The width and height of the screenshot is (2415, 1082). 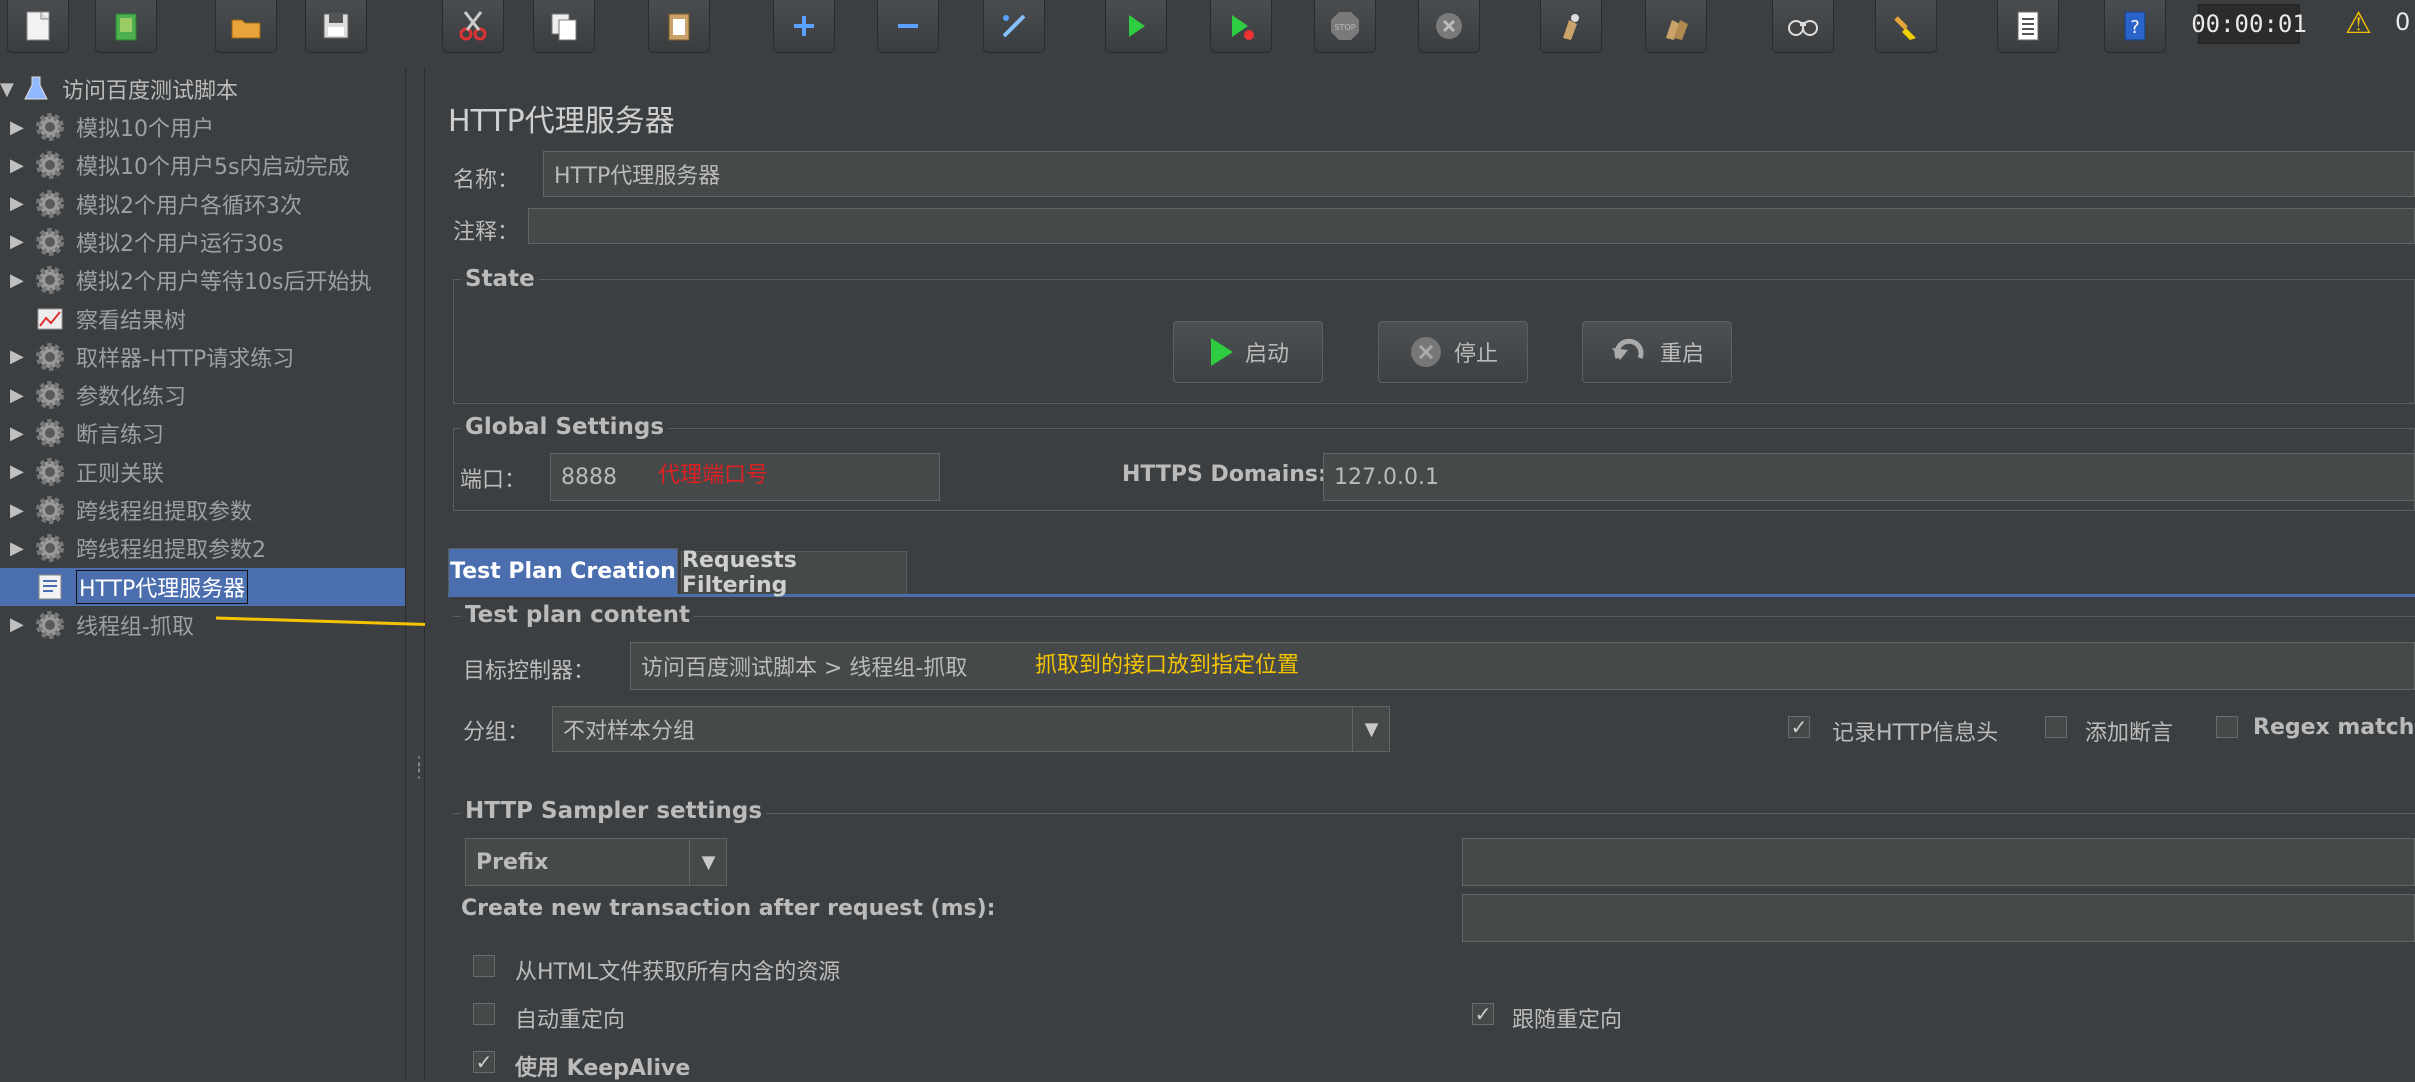 What do you see at coordinates (1167, 665) in the screenshot?
I see `target-annotation: 抓取到的接口放到指定位置` at bounding box center [1167, 665].